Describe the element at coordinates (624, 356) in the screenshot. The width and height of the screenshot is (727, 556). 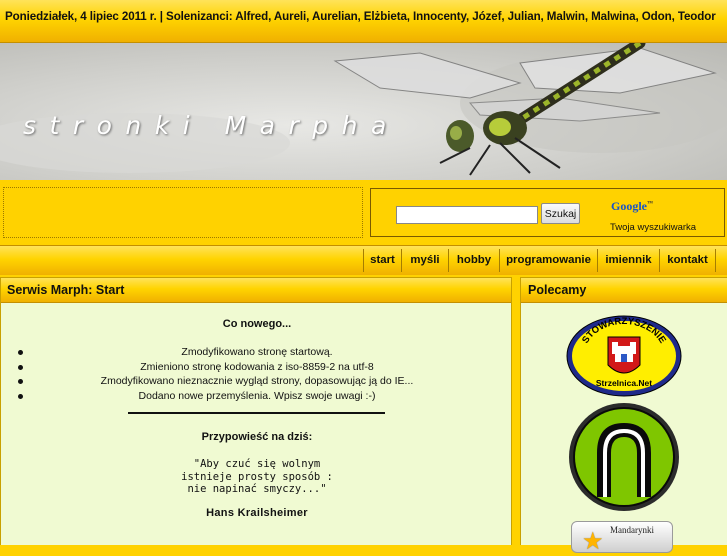
I see `strzelnica-badge-link: STOWARZYSZENIE Strzelnica.Net` at that location.